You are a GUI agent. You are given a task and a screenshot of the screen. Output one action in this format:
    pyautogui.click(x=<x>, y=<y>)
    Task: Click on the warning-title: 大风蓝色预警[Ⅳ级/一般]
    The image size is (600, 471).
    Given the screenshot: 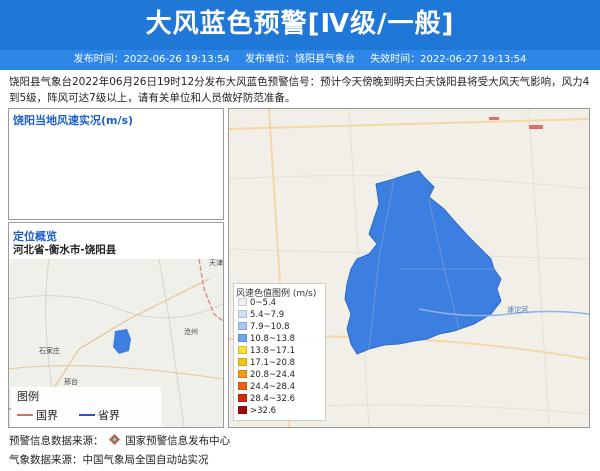 What is the action you would take?
    pyautogui.click(x=300, y=24)
    